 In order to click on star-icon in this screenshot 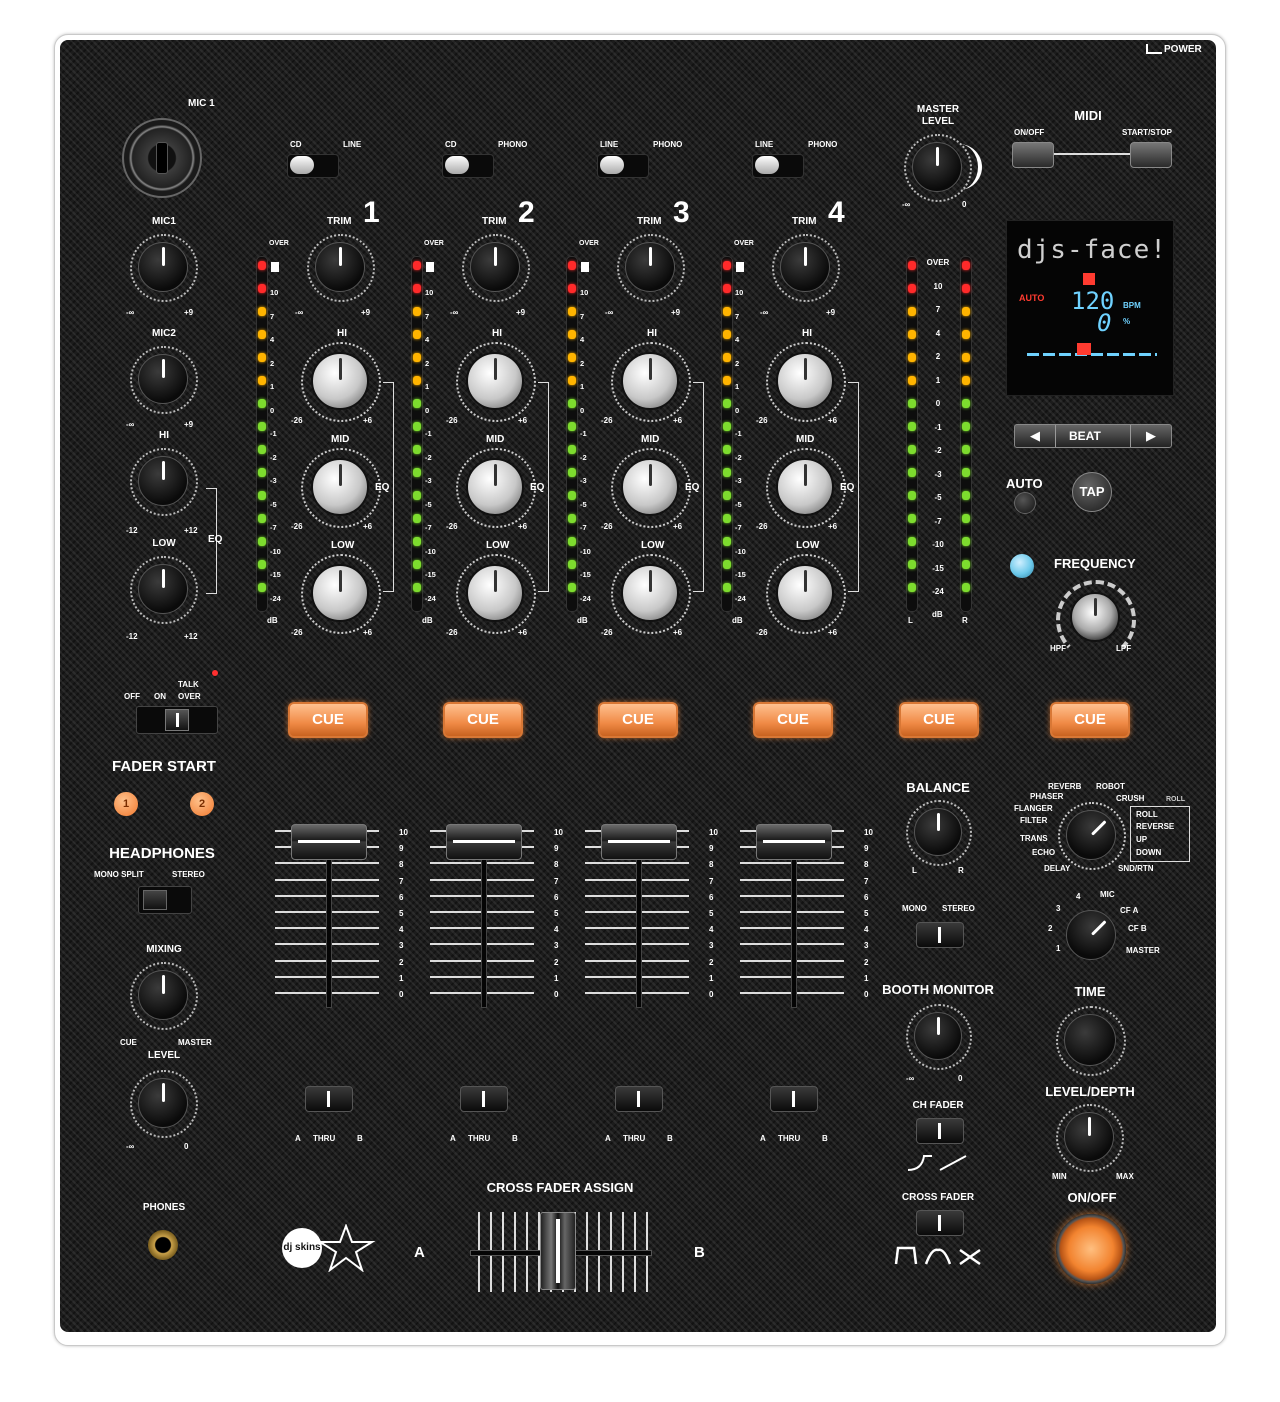, I will do `click(346, 1248)`.